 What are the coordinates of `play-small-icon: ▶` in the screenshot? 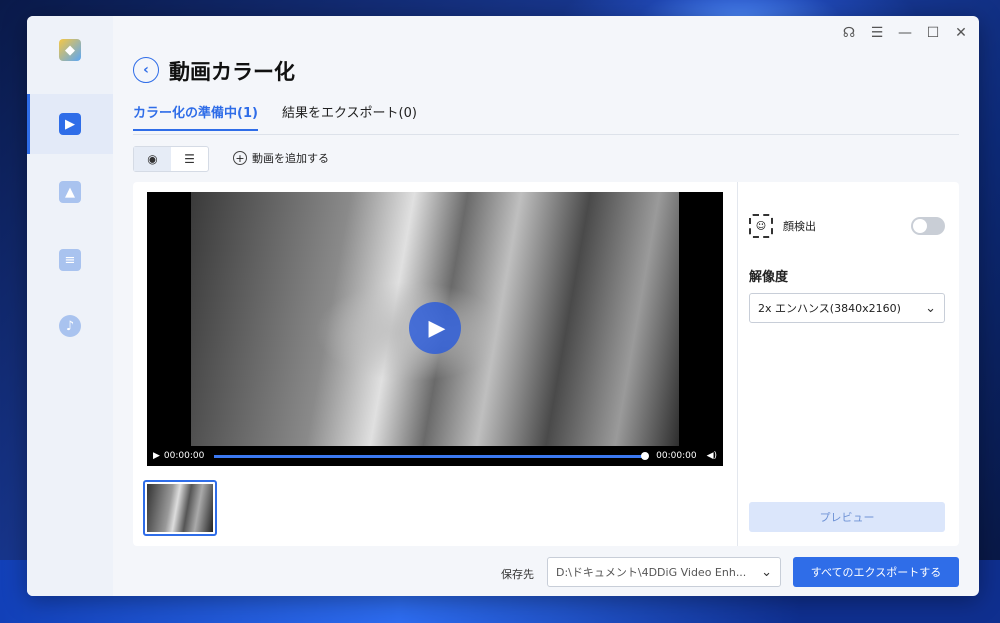 It's located at (156, 456).